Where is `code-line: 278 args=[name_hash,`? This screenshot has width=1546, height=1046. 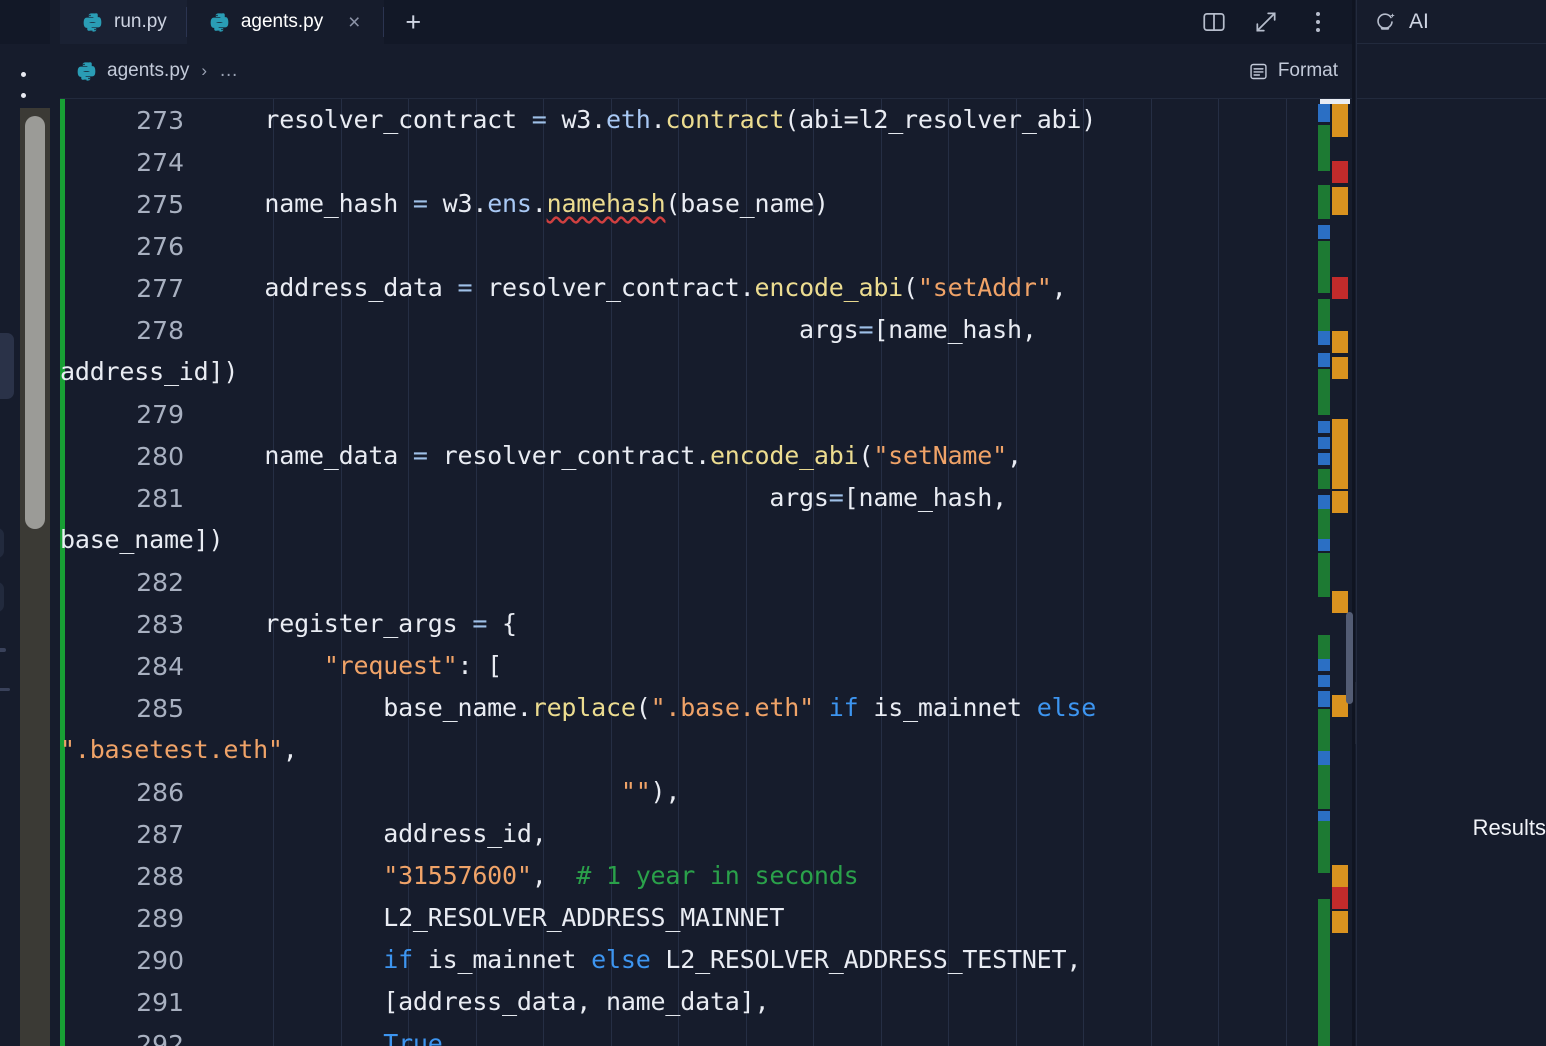 code-line: 278 args=[name_hash, is located at coordinates (706, 330).